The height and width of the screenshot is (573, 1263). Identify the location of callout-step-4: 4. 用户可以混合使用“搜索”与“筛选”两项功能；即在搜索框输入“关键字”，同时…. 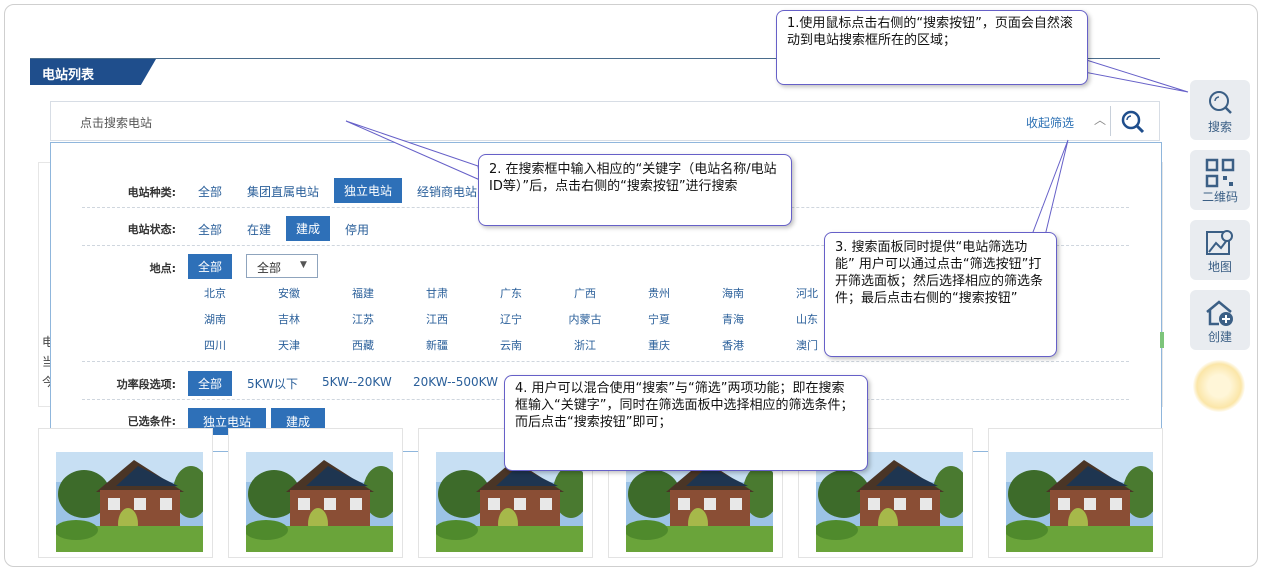
(686, 423).